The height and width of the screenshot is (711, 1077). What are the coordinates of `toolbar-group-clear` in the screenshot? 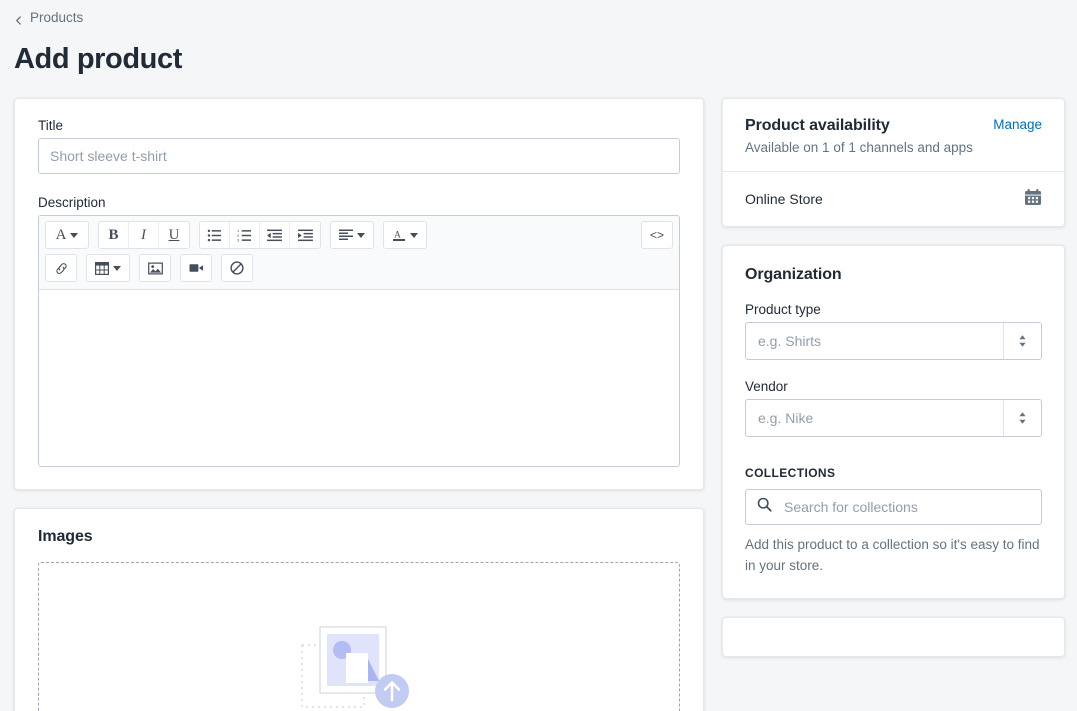 It's located at (237, 268).